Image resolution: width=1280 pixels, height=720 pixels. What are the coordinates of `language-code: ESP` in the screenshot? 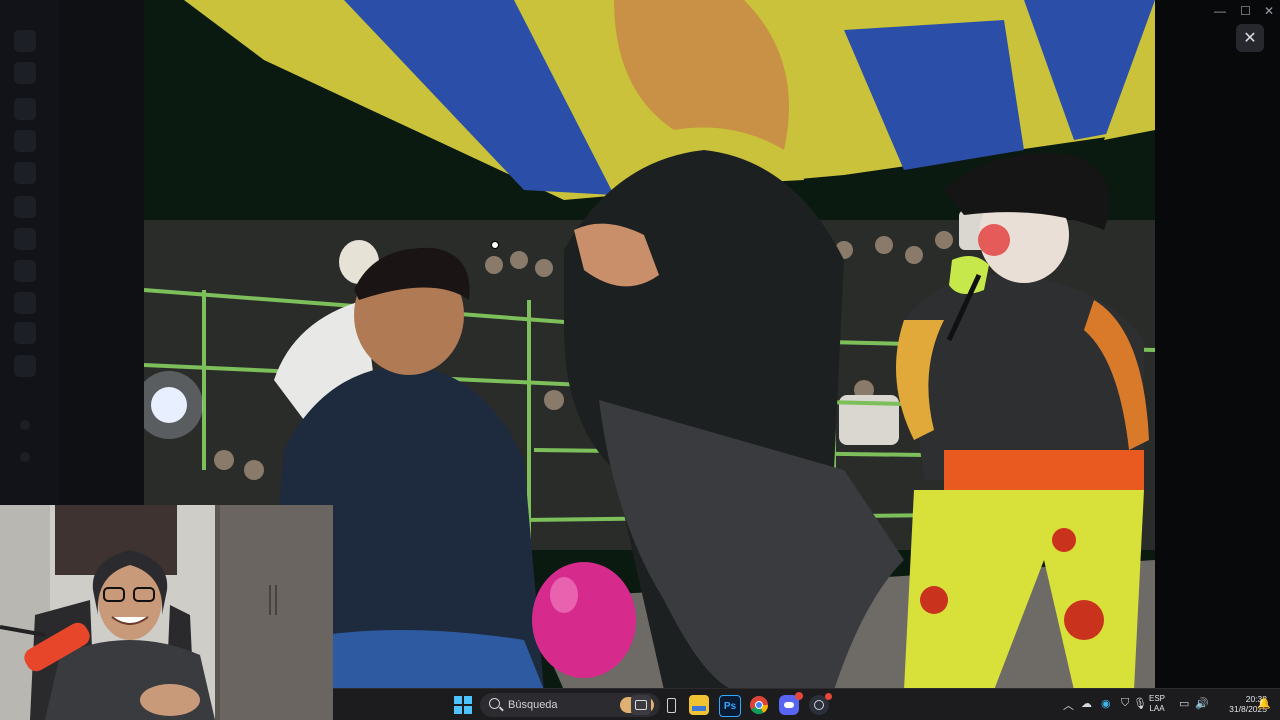 It's located at (1157, 698).